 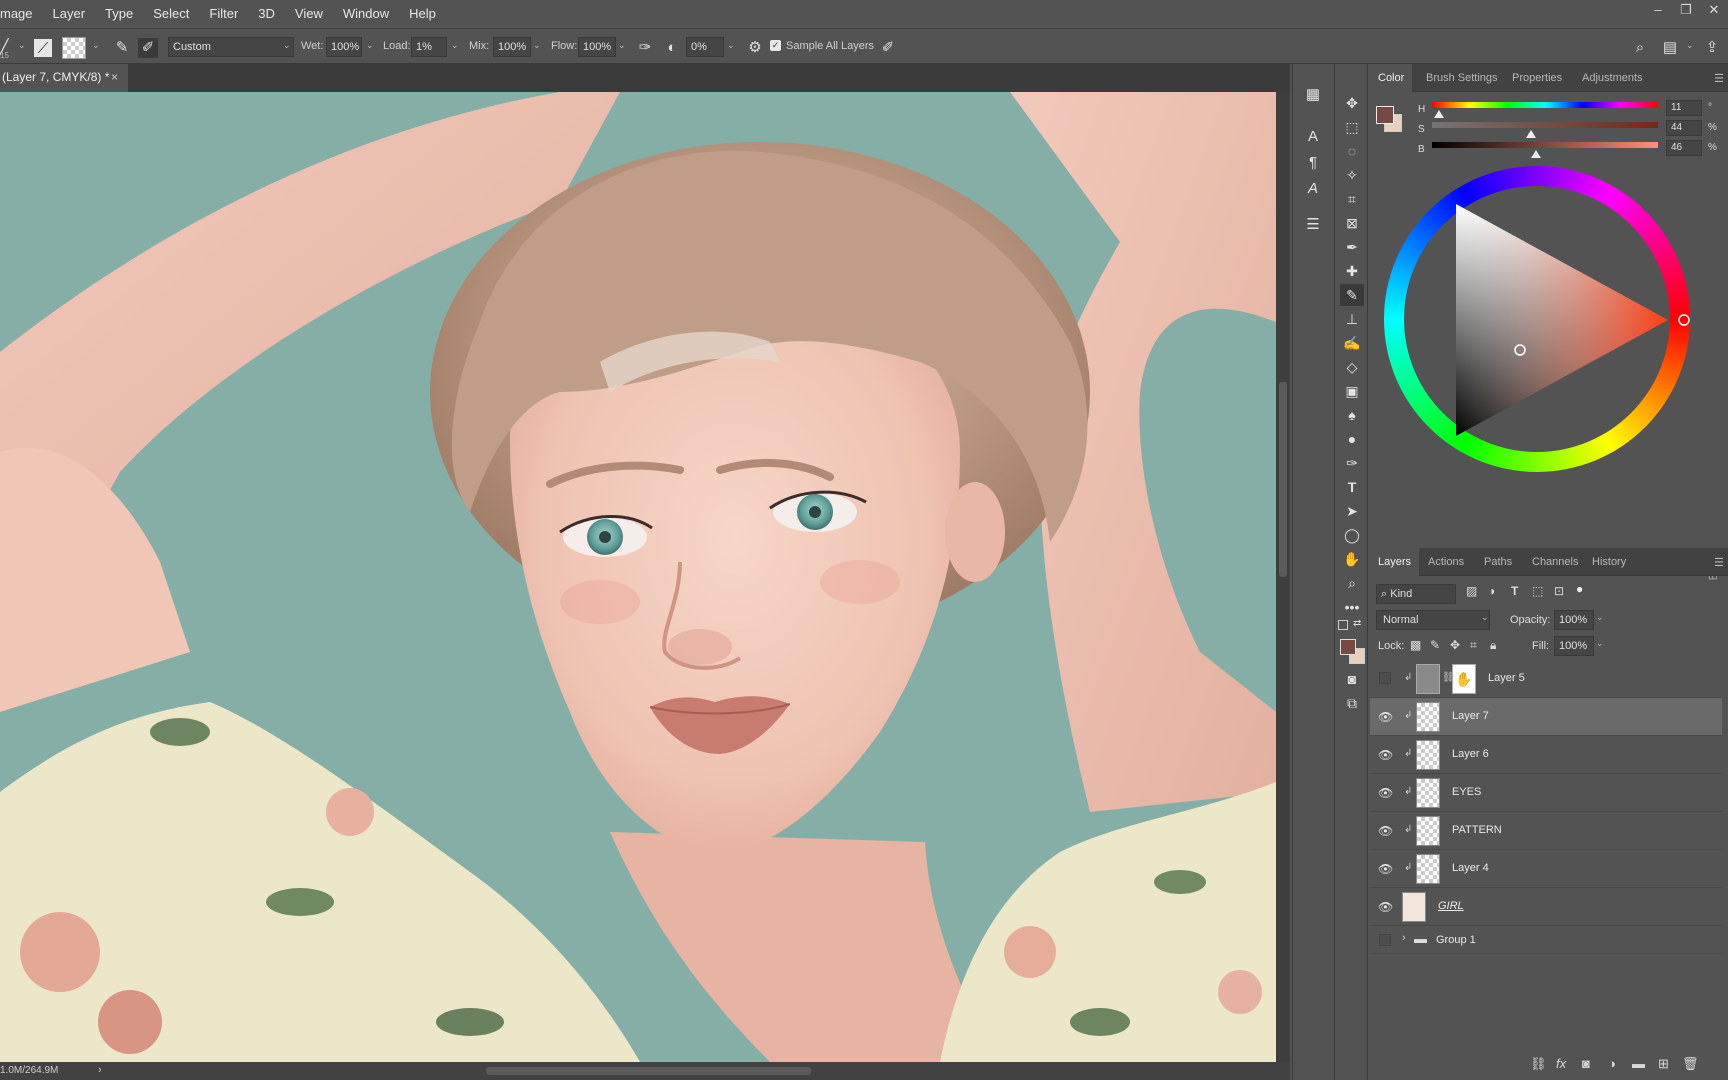 What do you see at coordinates (1684, 108) in the screenshot?
I see `hue-field: 11` at bounding box center [1684, 108].